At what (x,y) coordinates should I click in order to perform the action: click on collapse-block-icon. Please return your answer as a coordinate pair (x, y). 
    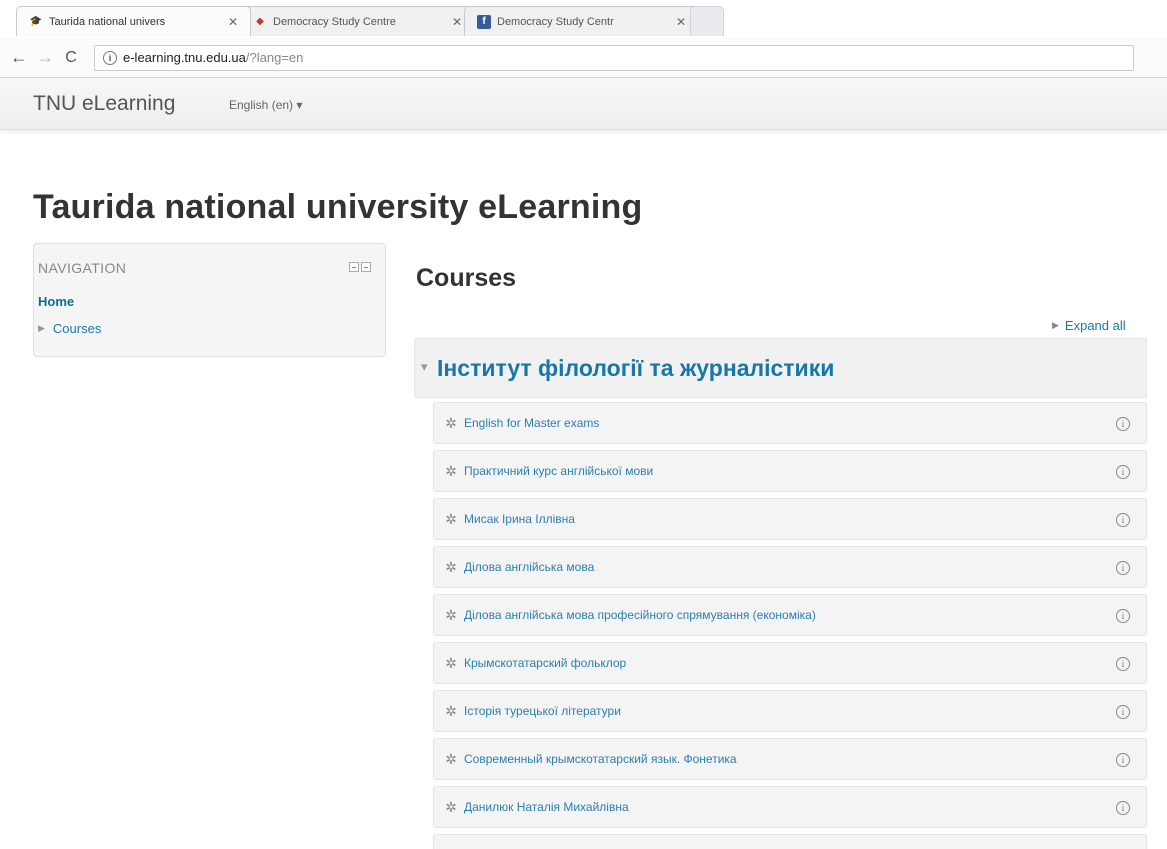
    Looking at the image, I should click on (366, 267).